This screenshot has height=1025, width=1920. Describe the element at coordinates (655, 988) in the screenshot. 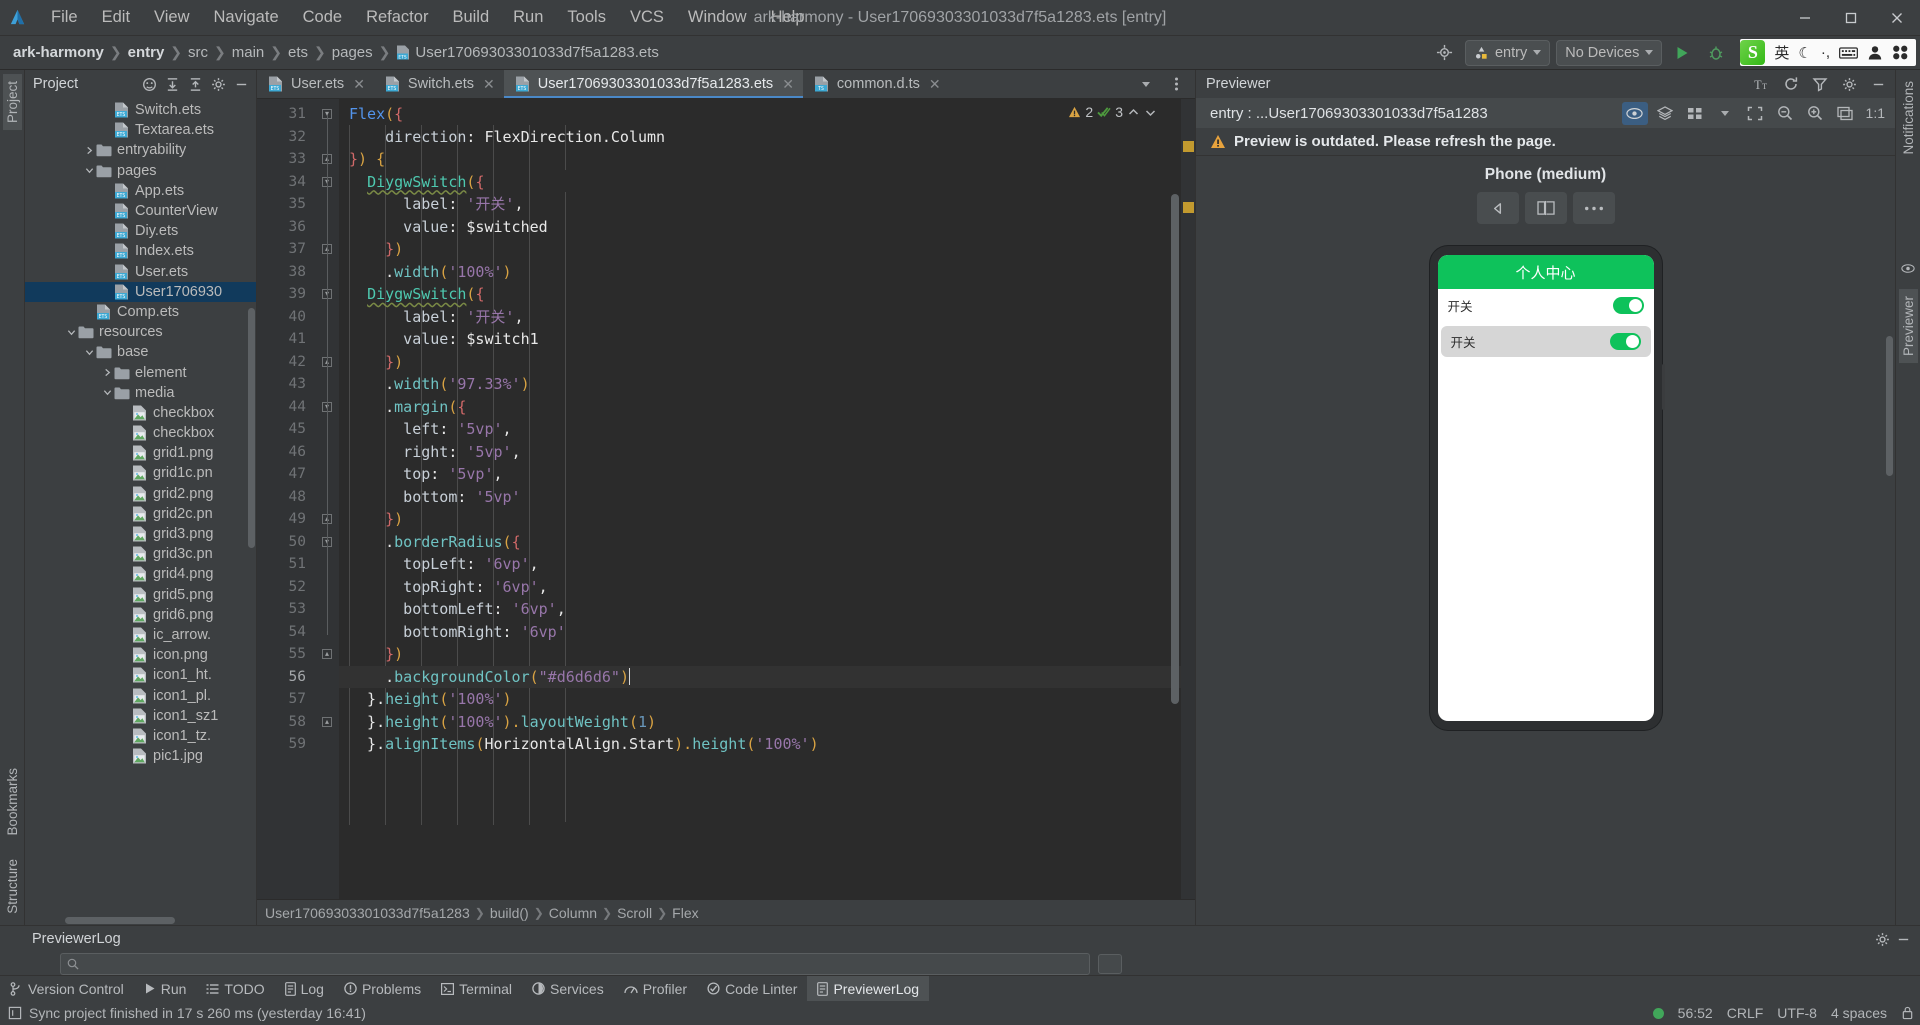

I see `tool-window-profiler: Profiler` at that location.